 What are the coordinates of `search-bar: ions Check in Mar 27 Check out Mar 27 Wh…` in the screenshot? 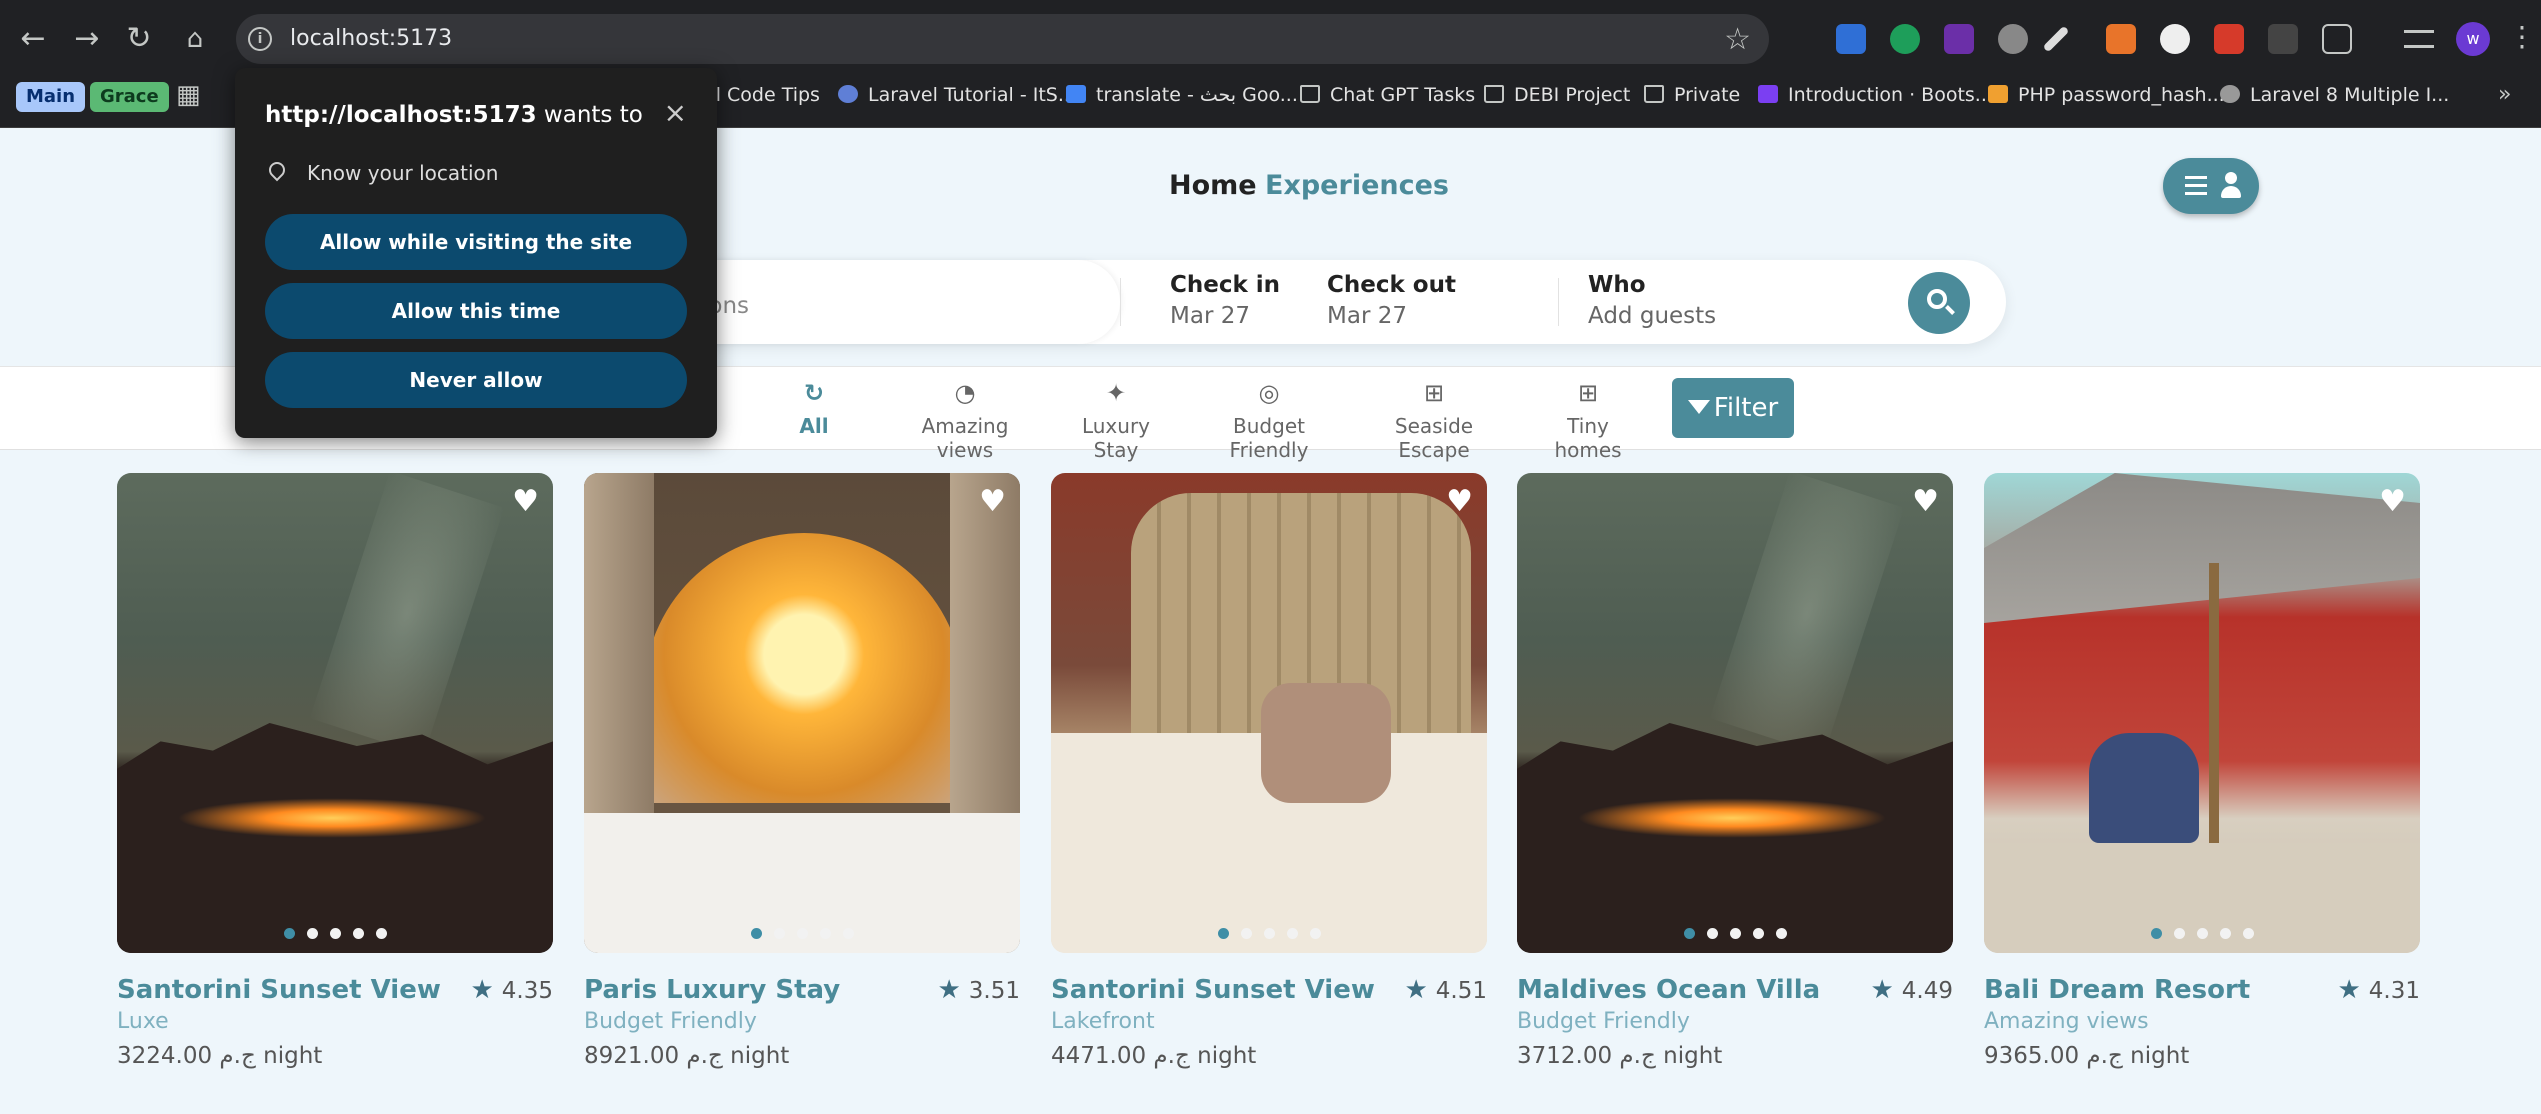 It's located at (1323, 302).